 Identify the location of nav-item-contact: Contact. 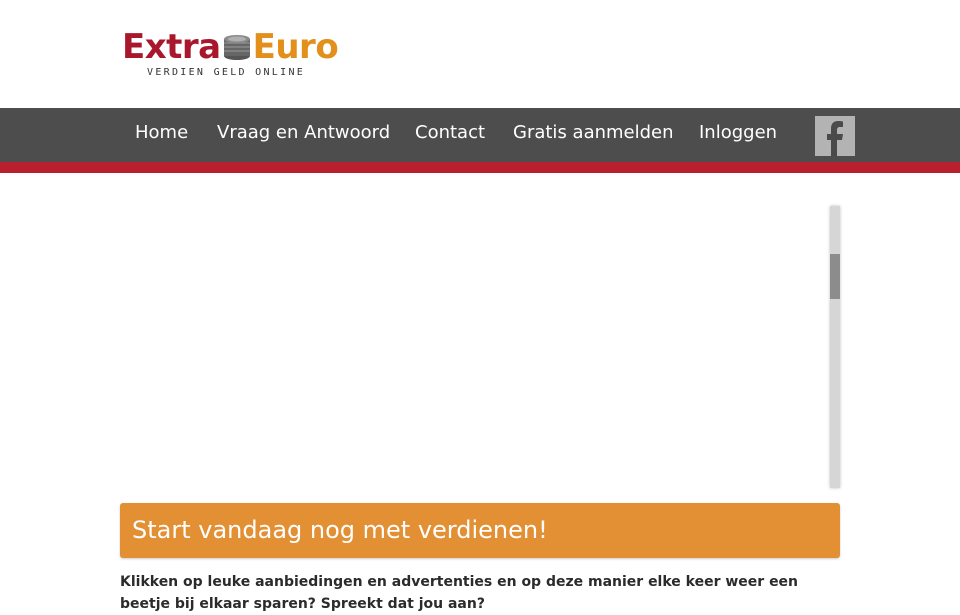
(450, 133).